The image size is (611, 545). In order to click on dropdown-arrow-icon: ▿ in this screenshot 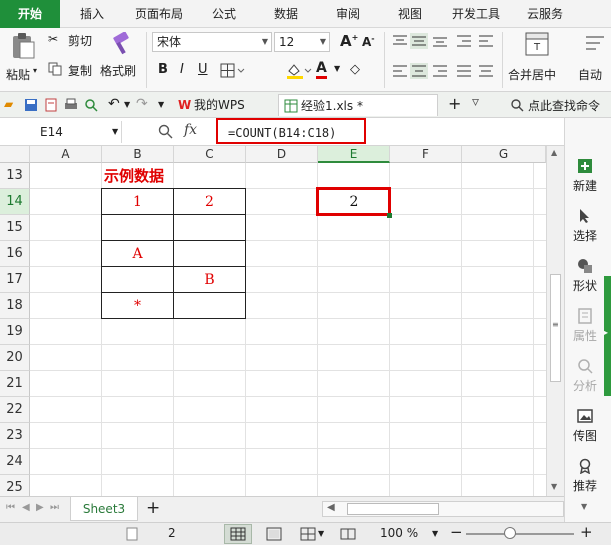, I will do `click(475, 102)`.